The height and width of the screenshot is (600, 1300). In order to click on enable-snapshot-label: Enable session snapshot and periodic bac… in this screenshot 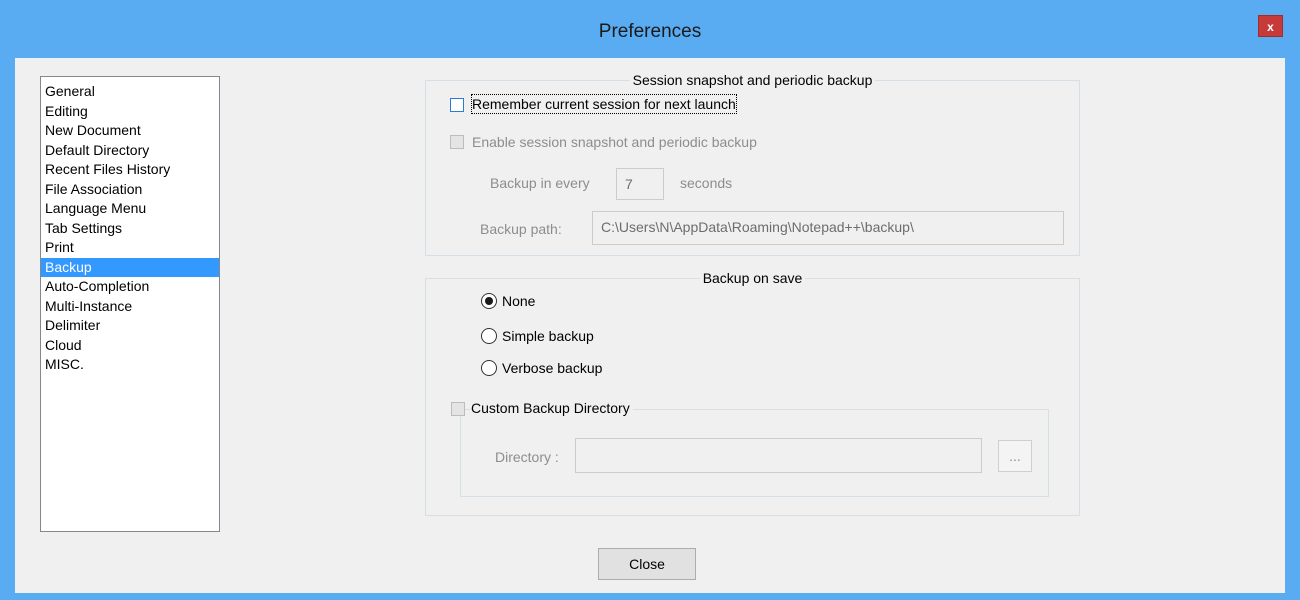, I will do `click(614, 142)`.